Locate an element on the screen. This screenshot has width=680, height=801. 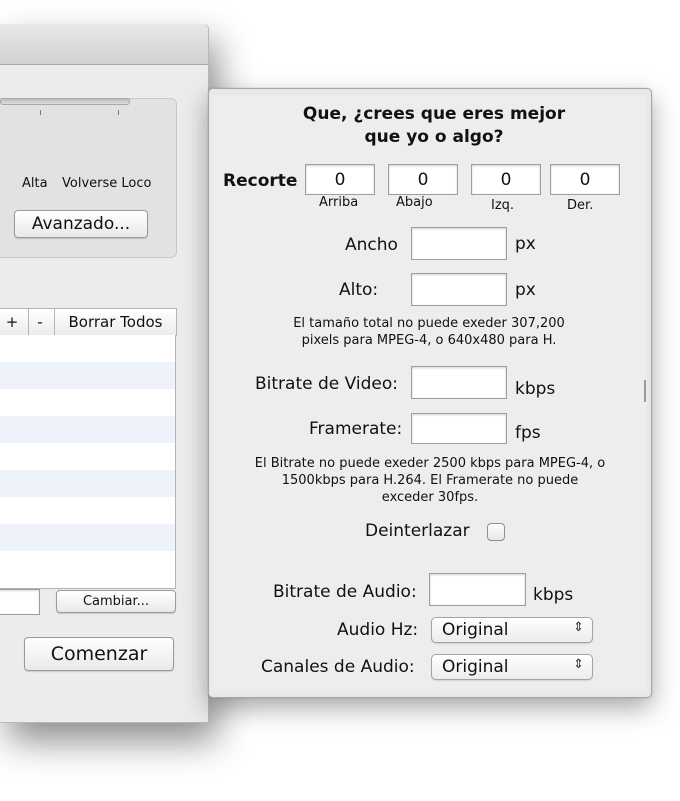
width-field is located at coordinates (459, 243).